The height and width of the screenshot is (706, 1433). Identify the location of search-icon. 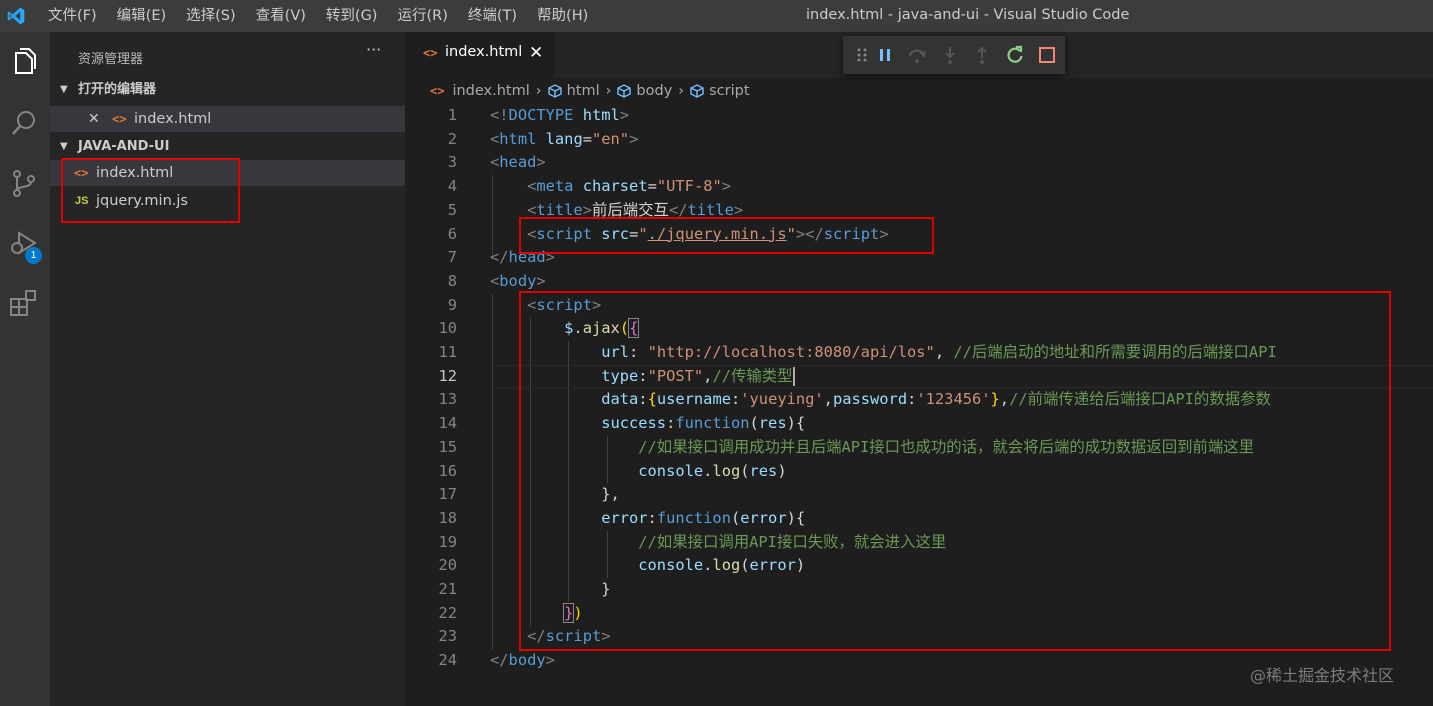
(24, 123).